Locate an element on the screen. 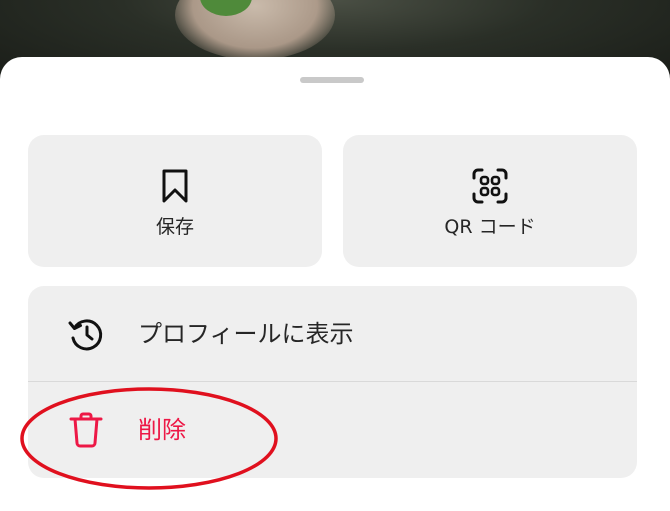 This screenshot has height=511, width=670. bookmark-icon is located at coordinates (175, 185).